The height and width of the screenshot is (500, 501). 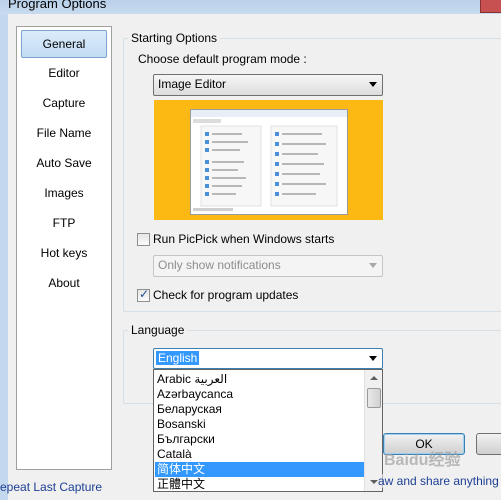 What do you see at coordinates (374, 398) in the screenshot?
I see `scroll-thumb` at bounding box center [374, 398].